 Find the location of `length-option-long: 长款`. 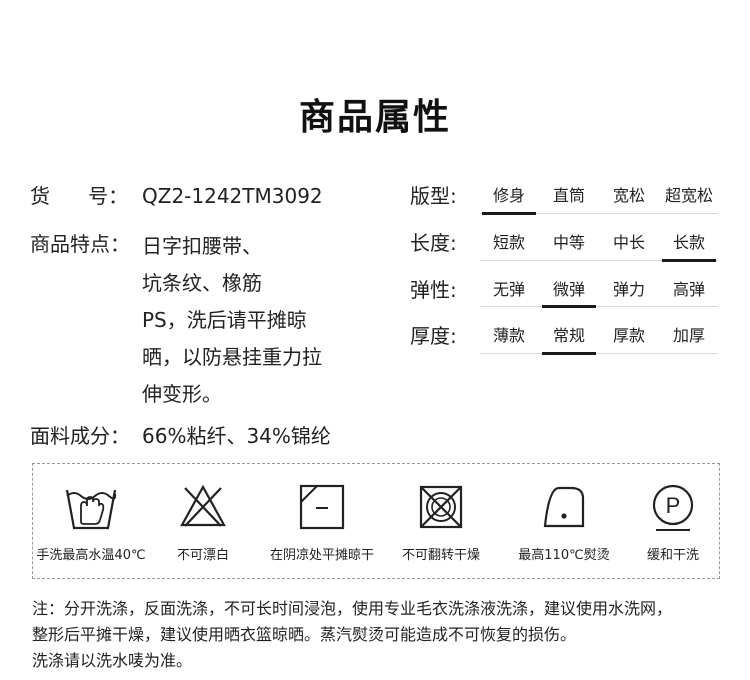

length-option-long: 长款 is located at coordinates (688, 242).